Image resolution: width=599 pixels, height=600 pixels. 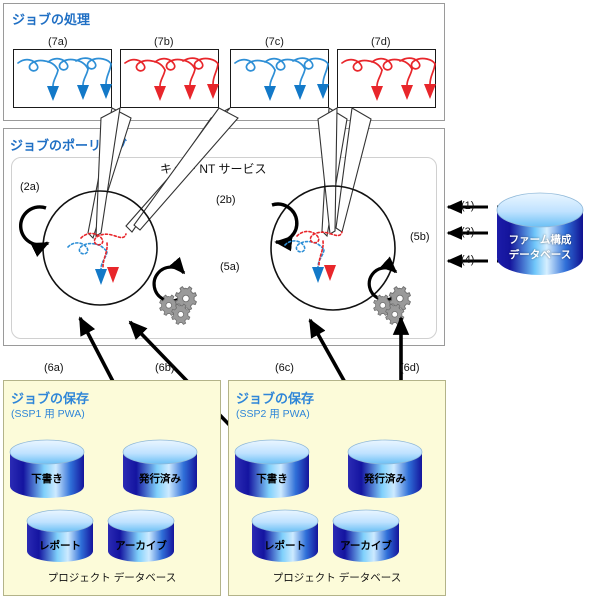 What do you see at coordinates (50, 398) in the screenshot?
I see `panel-job-storage-left-title: ジョブの保存` at bounding box center [50, 398].